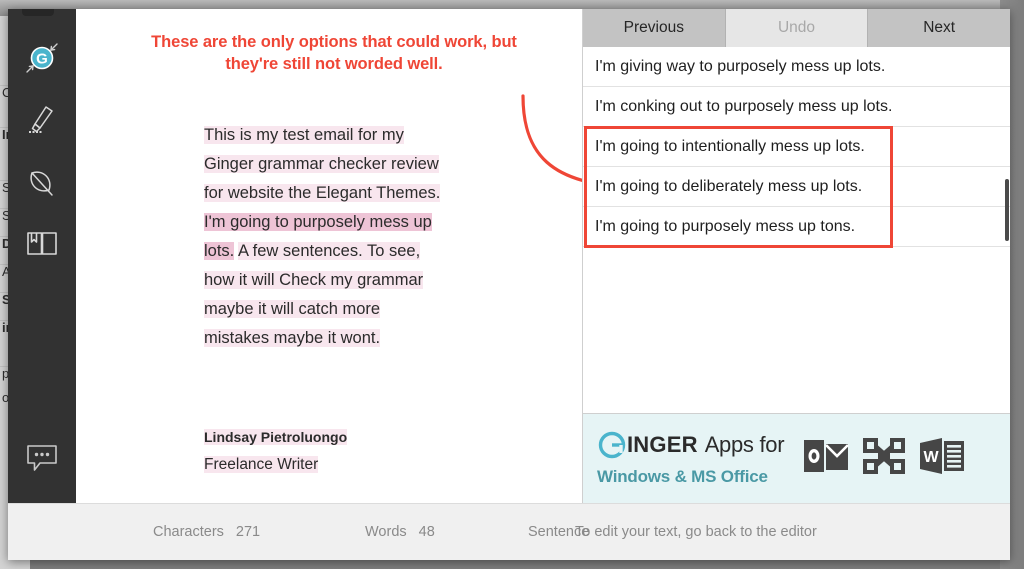 Image resolution: width=1024 pixels, height=569 pixels. I want to click on banner-subtitle: Windows & MS Office, so click(682, 476).